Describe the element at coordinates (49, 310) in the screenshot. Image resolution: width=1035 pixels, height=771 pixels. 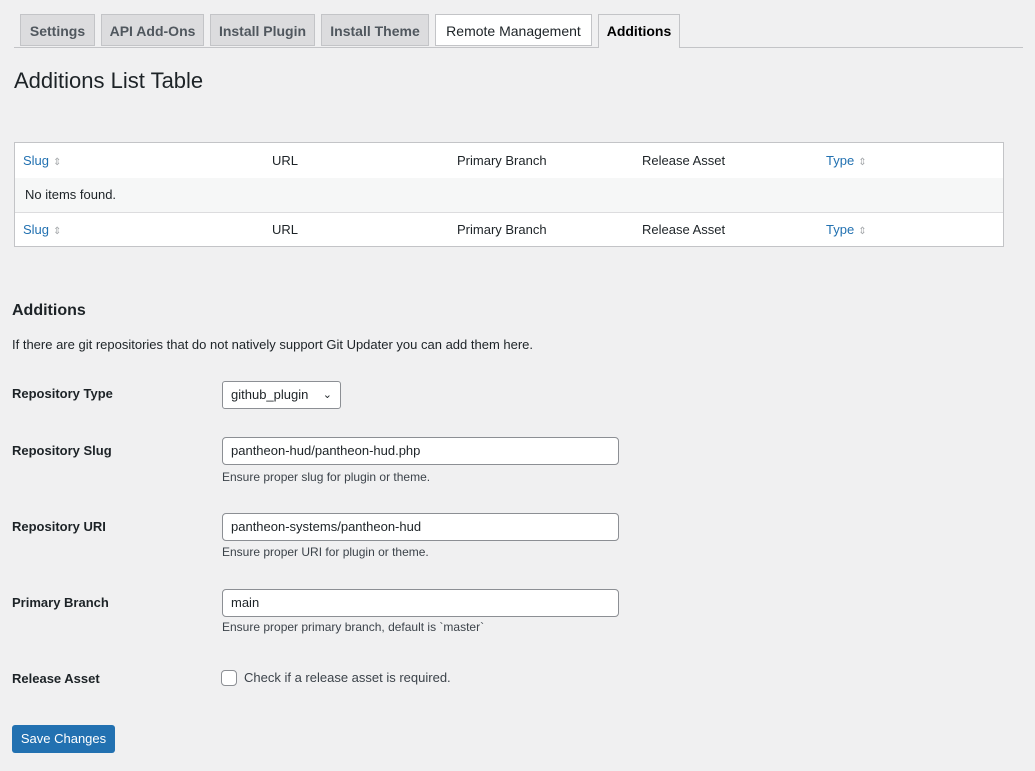
I see `section-title: Additions` at that location.